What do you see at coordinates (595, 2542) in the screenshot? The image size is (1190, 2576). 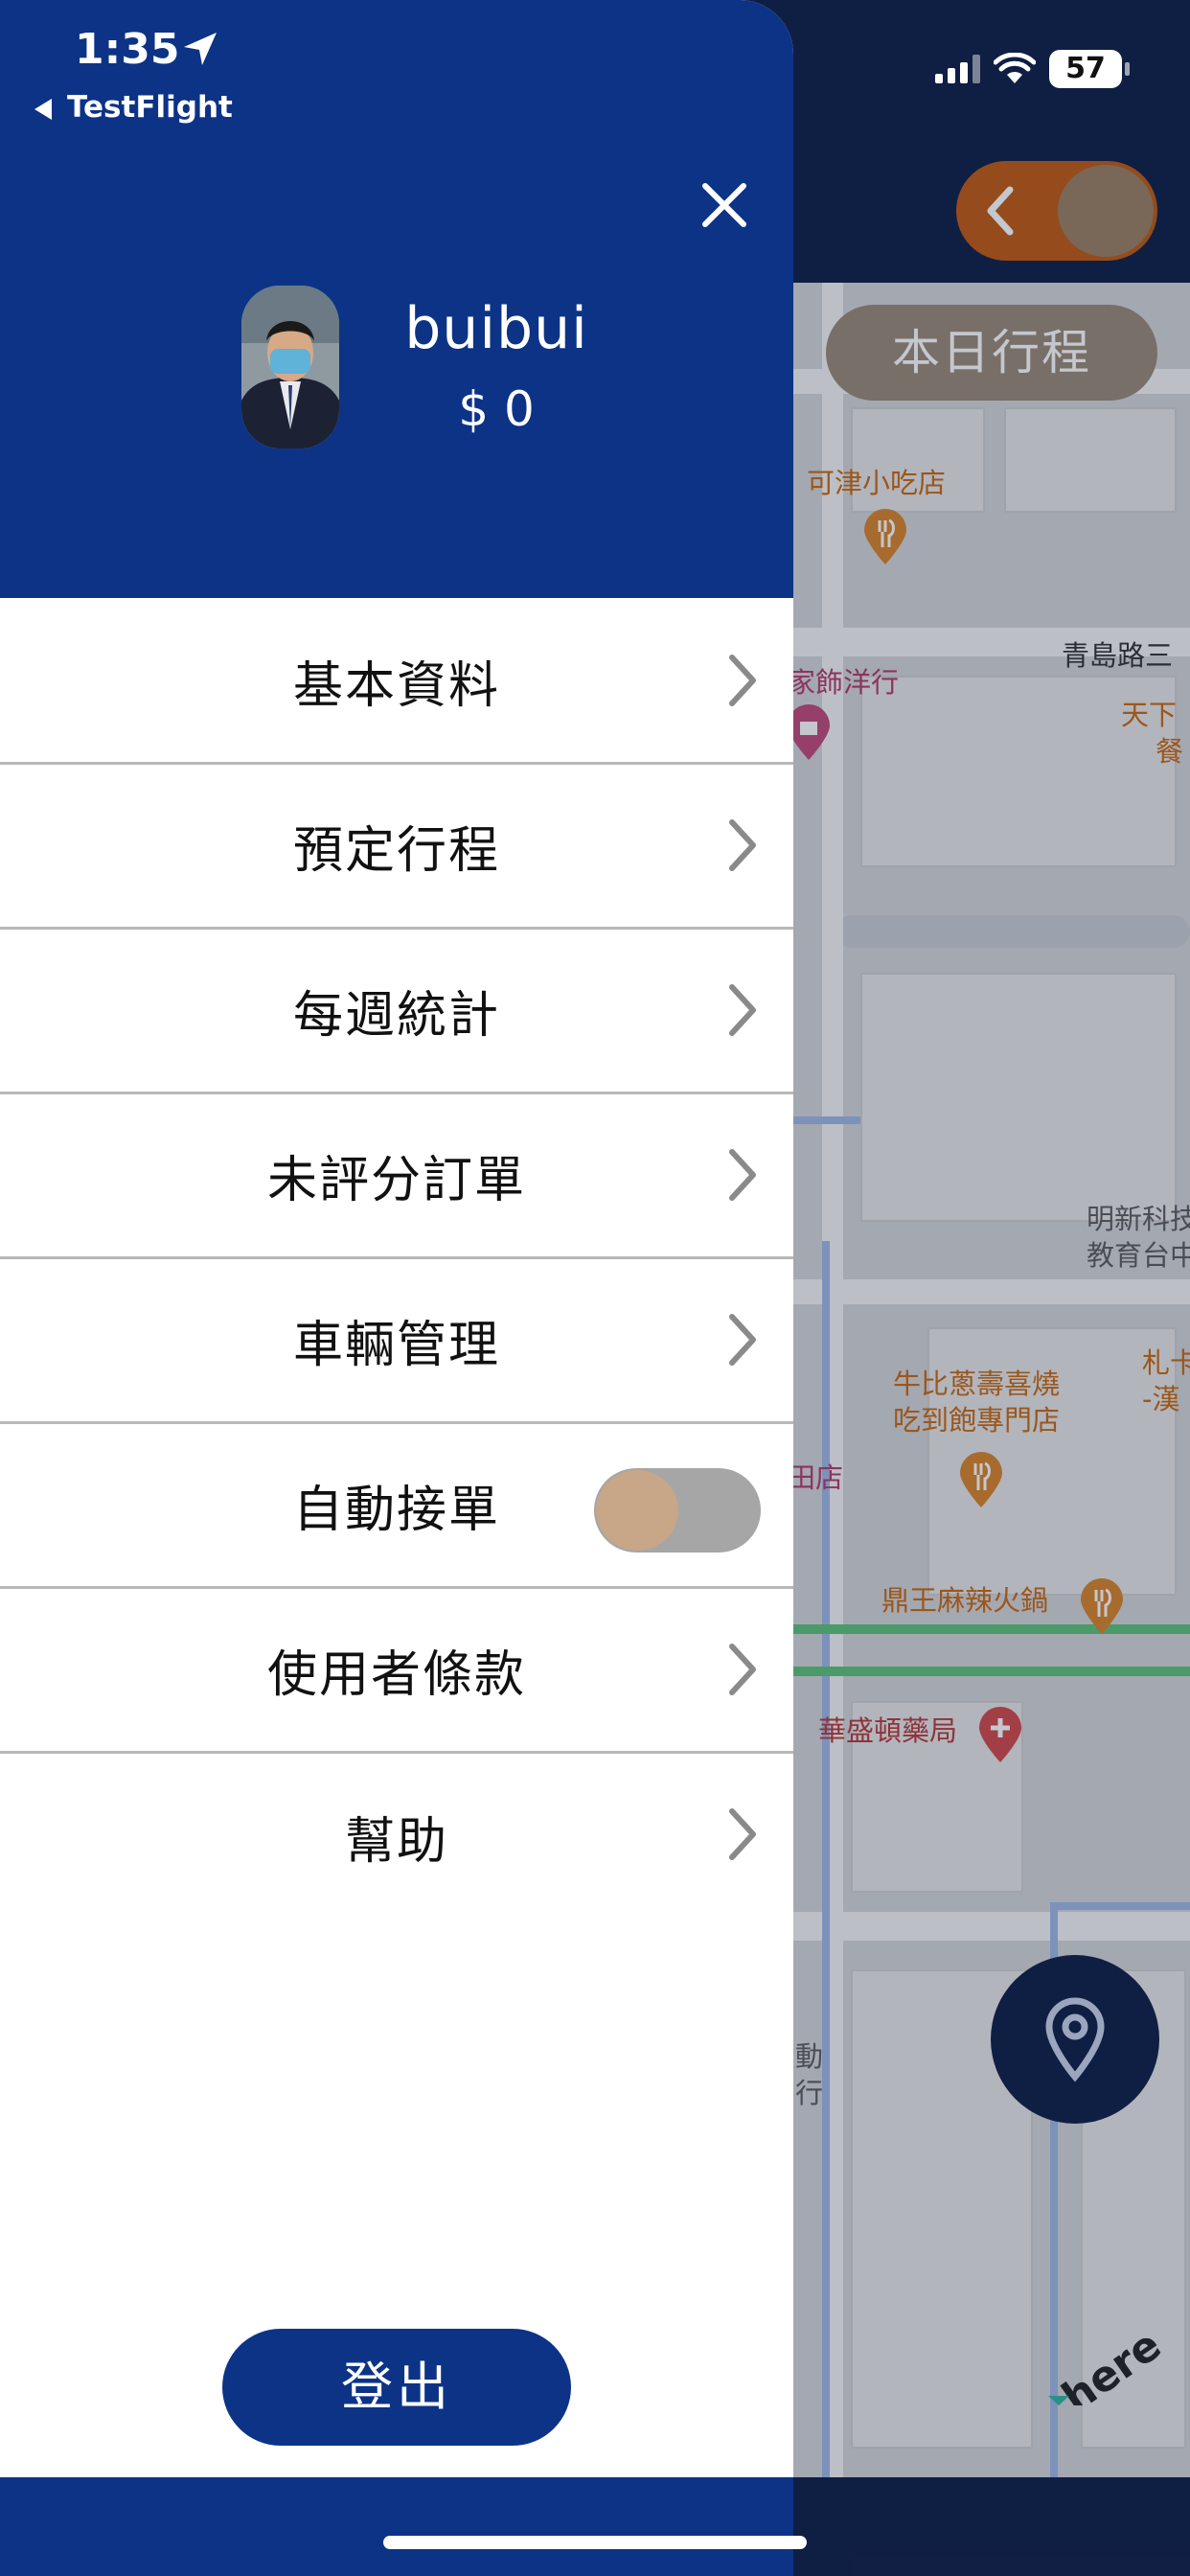 I see `home-indicator` at bounding box center [595, 2542].